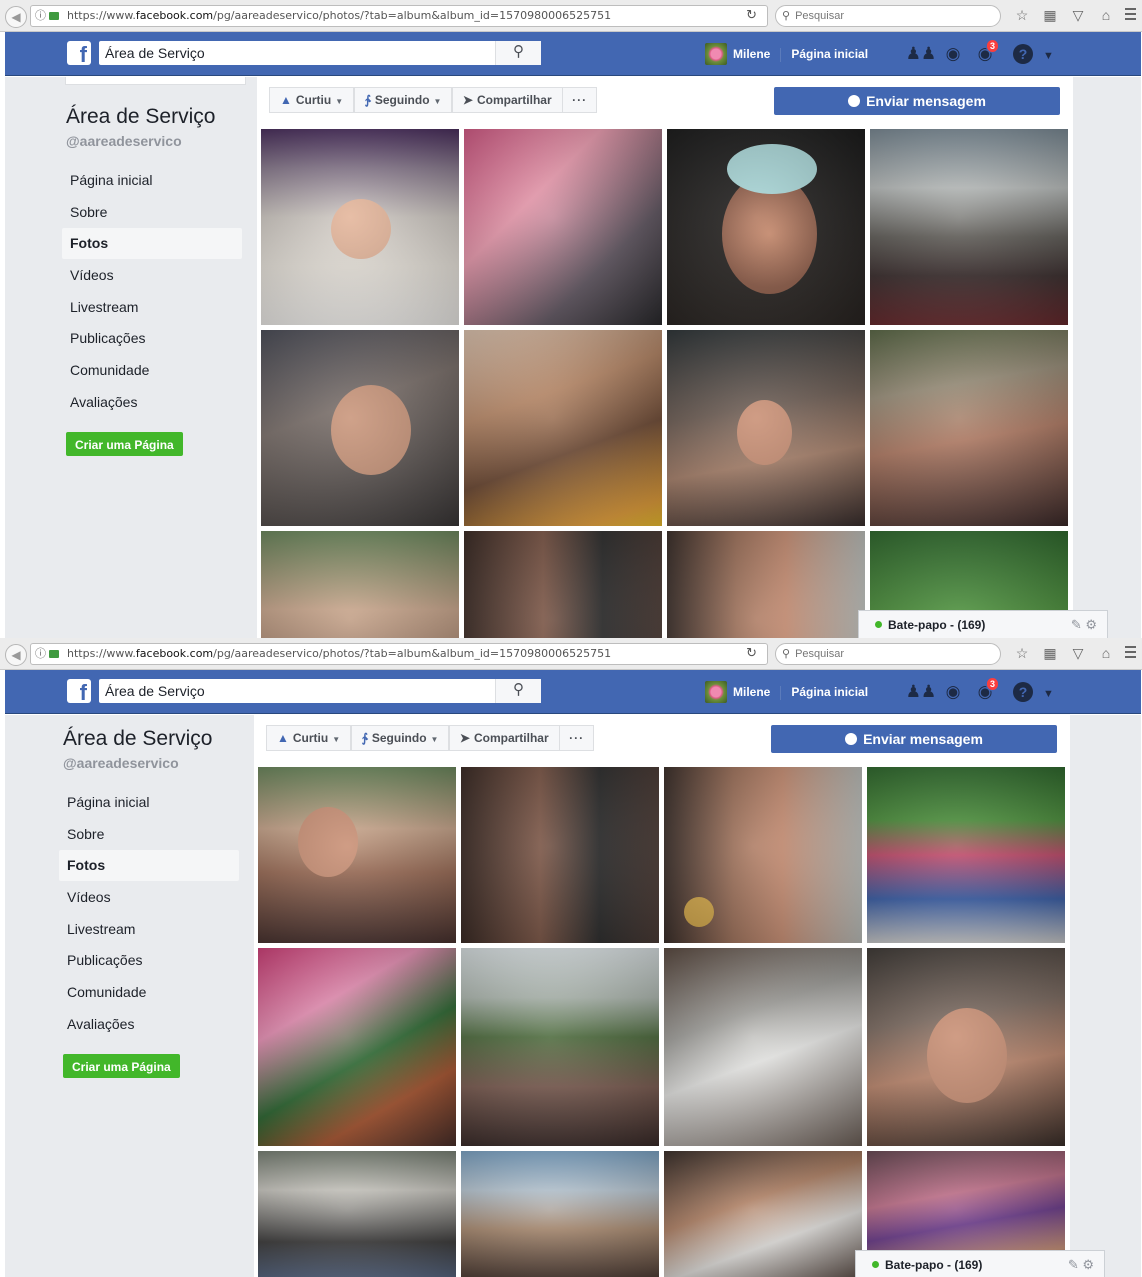 This screenshot has height=1277, width=1142. I want to click on gear-icon: ⚙, so click(1091, 624).